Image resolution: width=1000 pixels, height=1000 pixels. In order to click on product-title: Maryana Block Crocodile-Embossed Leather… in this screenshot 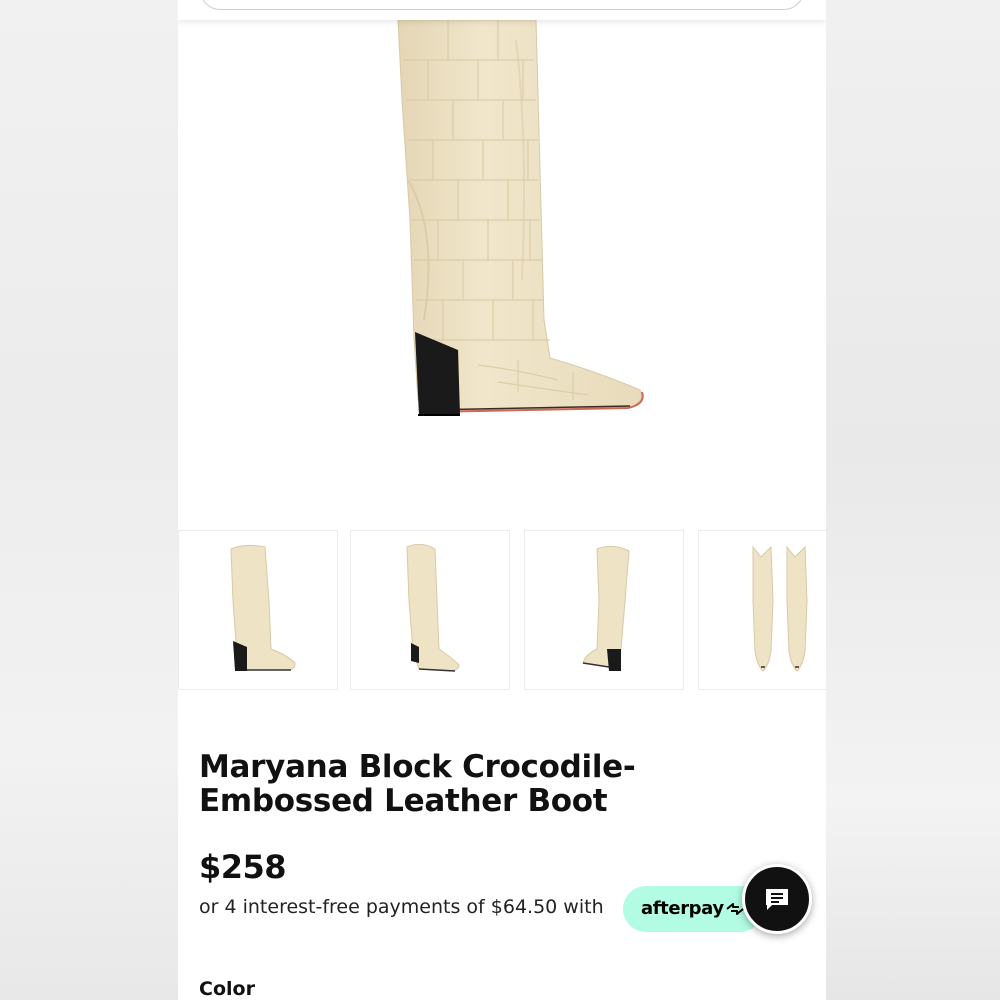, I will do `click(417, 784)`.